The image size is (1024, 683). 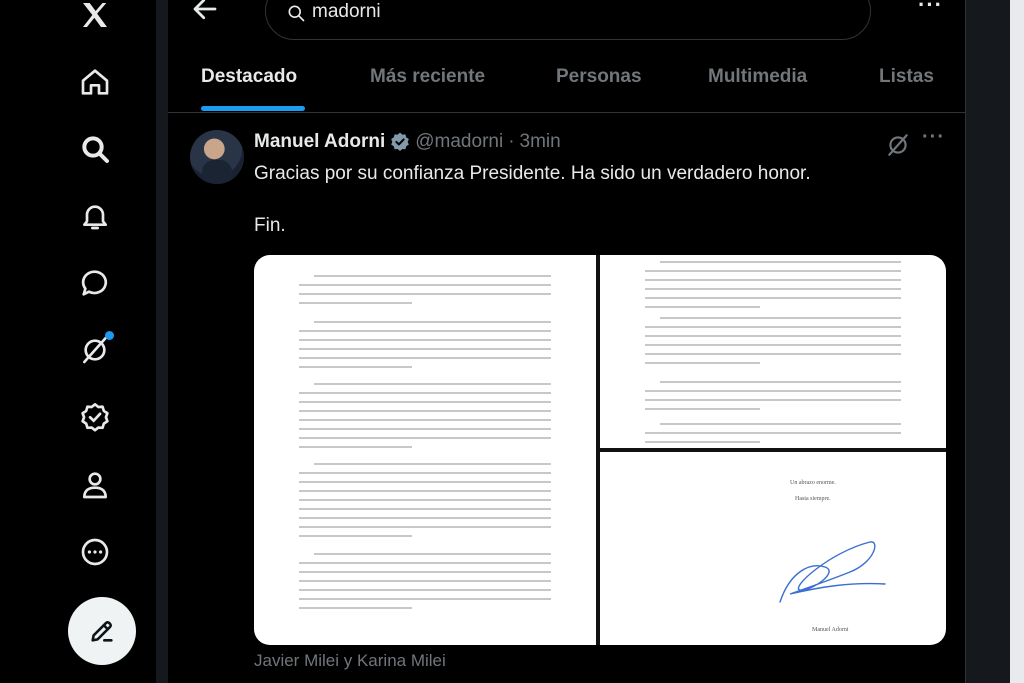 What do you see at coordinates (933, 137) in the screenshot?
I see `tweet-more-icon: ···` at bounding box center [933, 137].